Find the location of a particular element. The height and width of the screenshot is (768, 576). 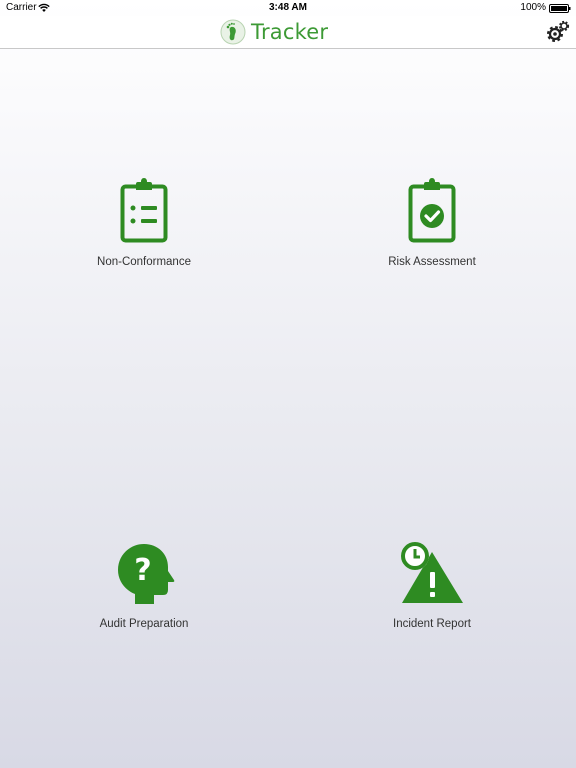

navigation-bar: Tracker is located at coordinates (288, 32).